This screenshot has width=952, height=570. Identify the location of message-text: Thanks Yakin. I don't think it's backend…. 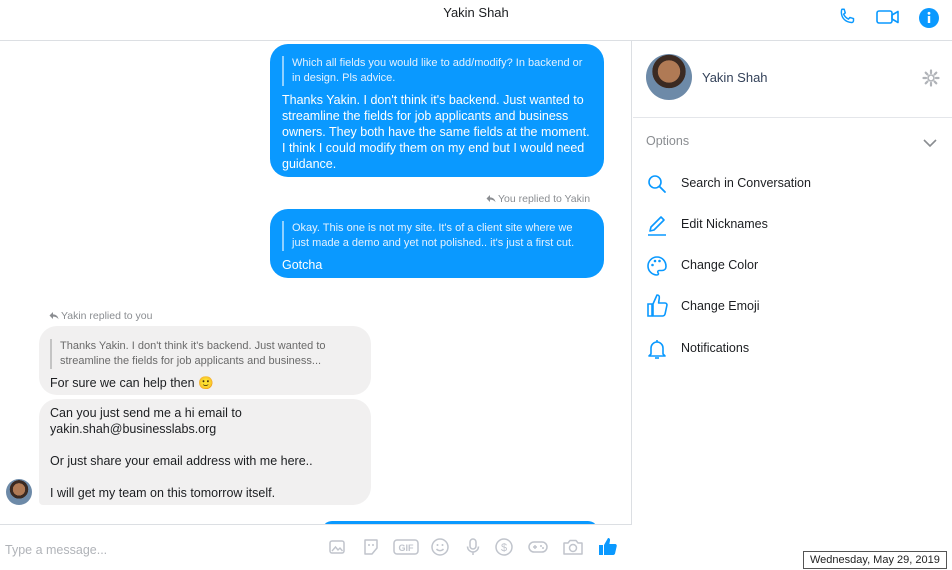
(436, 132).